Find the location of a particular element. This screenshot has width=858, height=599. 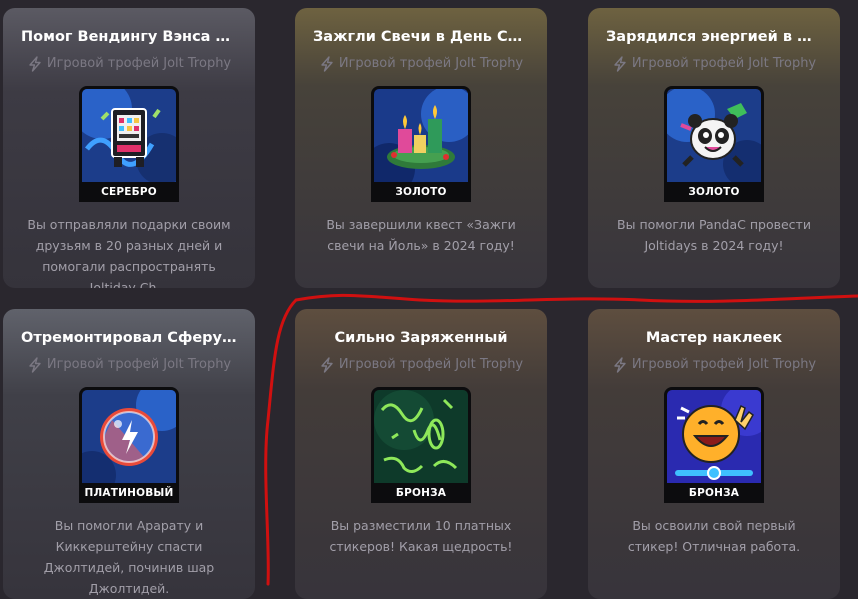

trophy-badge: СЕРЕБРО is located at coordinates (129, 144).